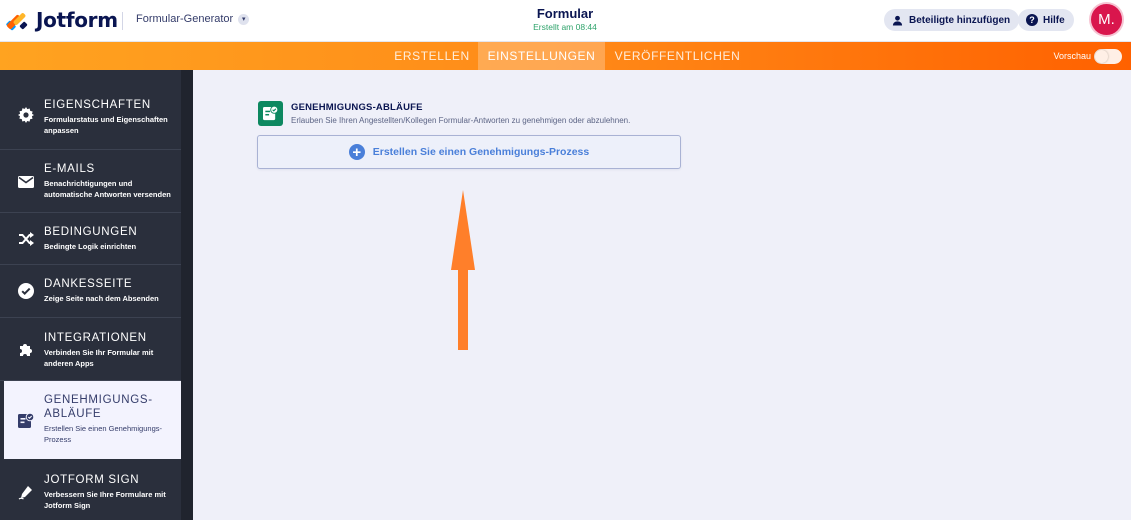  I want to click on shuffle-icon, so click(26, 239).